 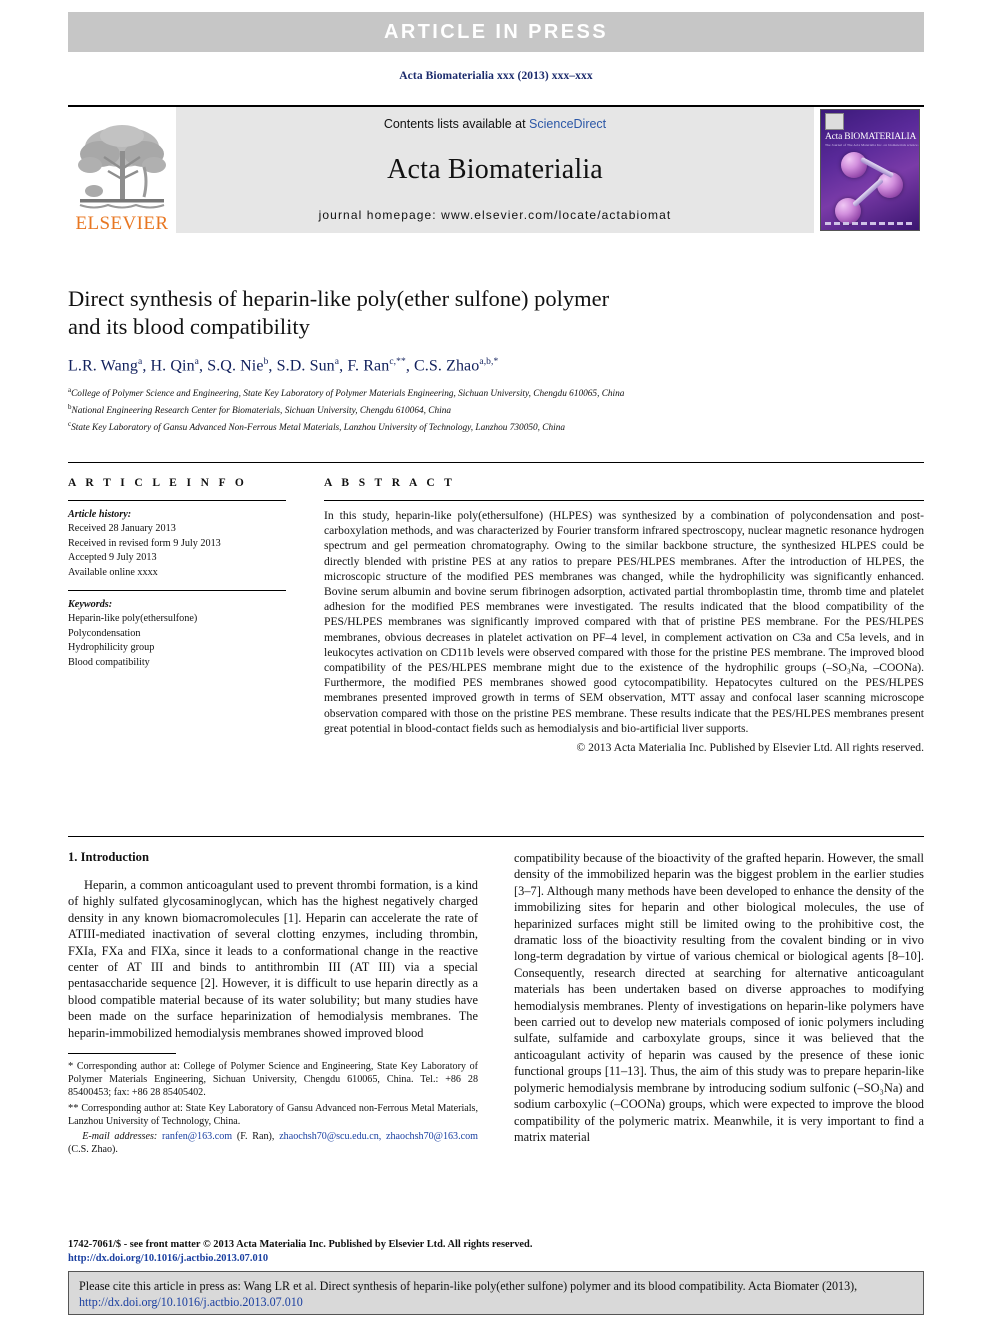 I want to click on journal-title: Acta Biomaterialia, so click(x=495, y=169).